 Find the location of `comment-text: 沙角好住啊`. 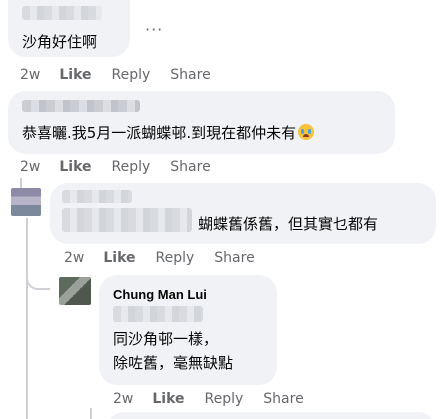

comment-text: 沙角好住啊 is located at coordinates (60, 42).